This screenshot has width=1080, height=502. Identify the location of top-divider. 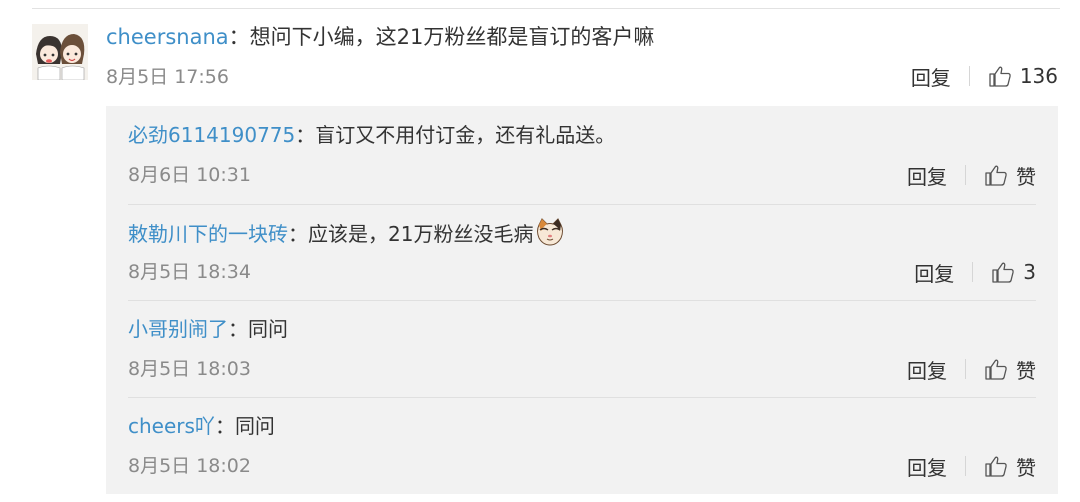
(546, 8).